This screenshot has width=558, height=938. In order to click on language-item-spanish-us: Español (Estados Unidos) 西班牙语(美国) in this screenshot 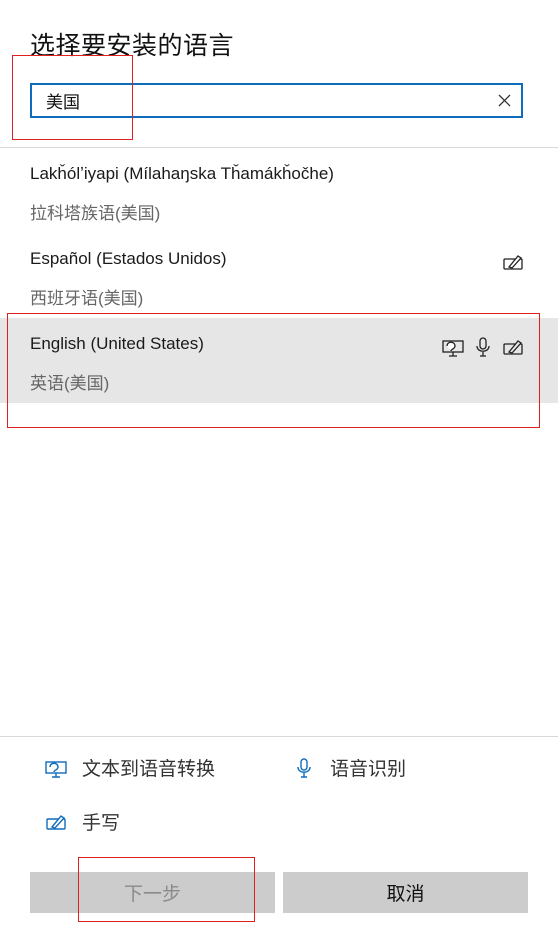, I will do `click(279, 275)`.